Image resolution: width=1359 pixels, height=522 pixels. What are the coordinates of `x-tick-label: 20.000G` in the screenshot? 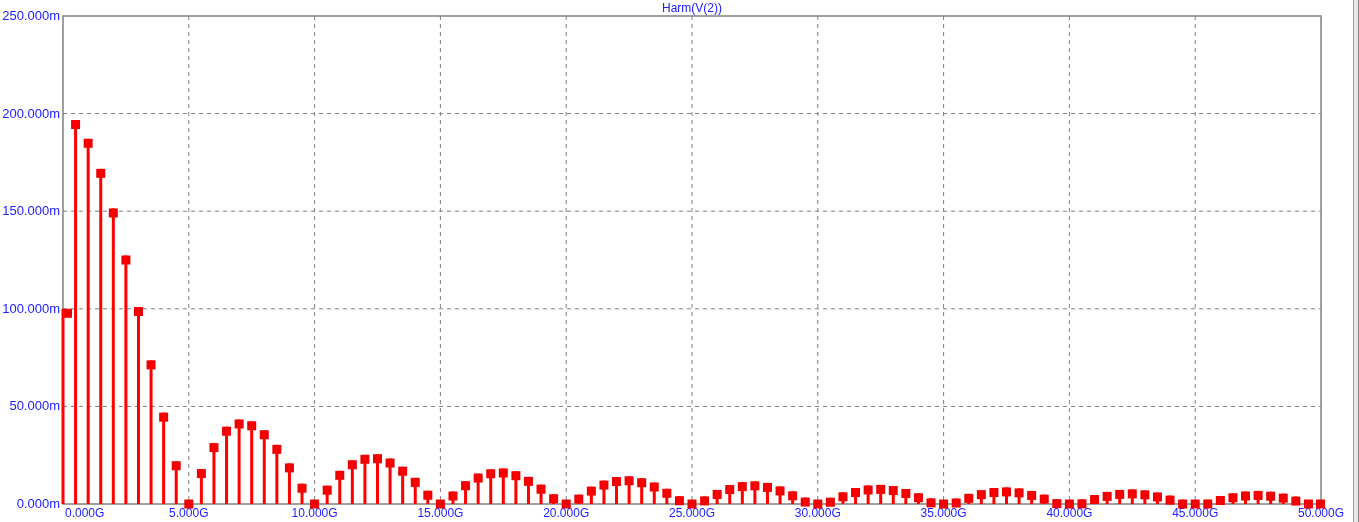 It's located at (566, 513).